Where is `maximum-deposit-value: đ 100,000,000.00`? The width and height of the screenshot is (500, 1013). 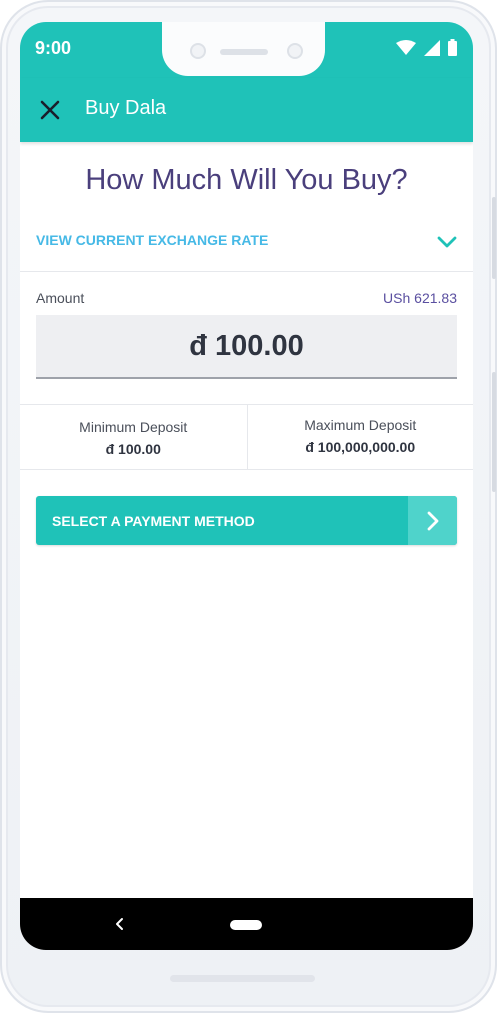 maximum-deposit-value: đ 100,000,000.00 is located at coordinates (360, 447).